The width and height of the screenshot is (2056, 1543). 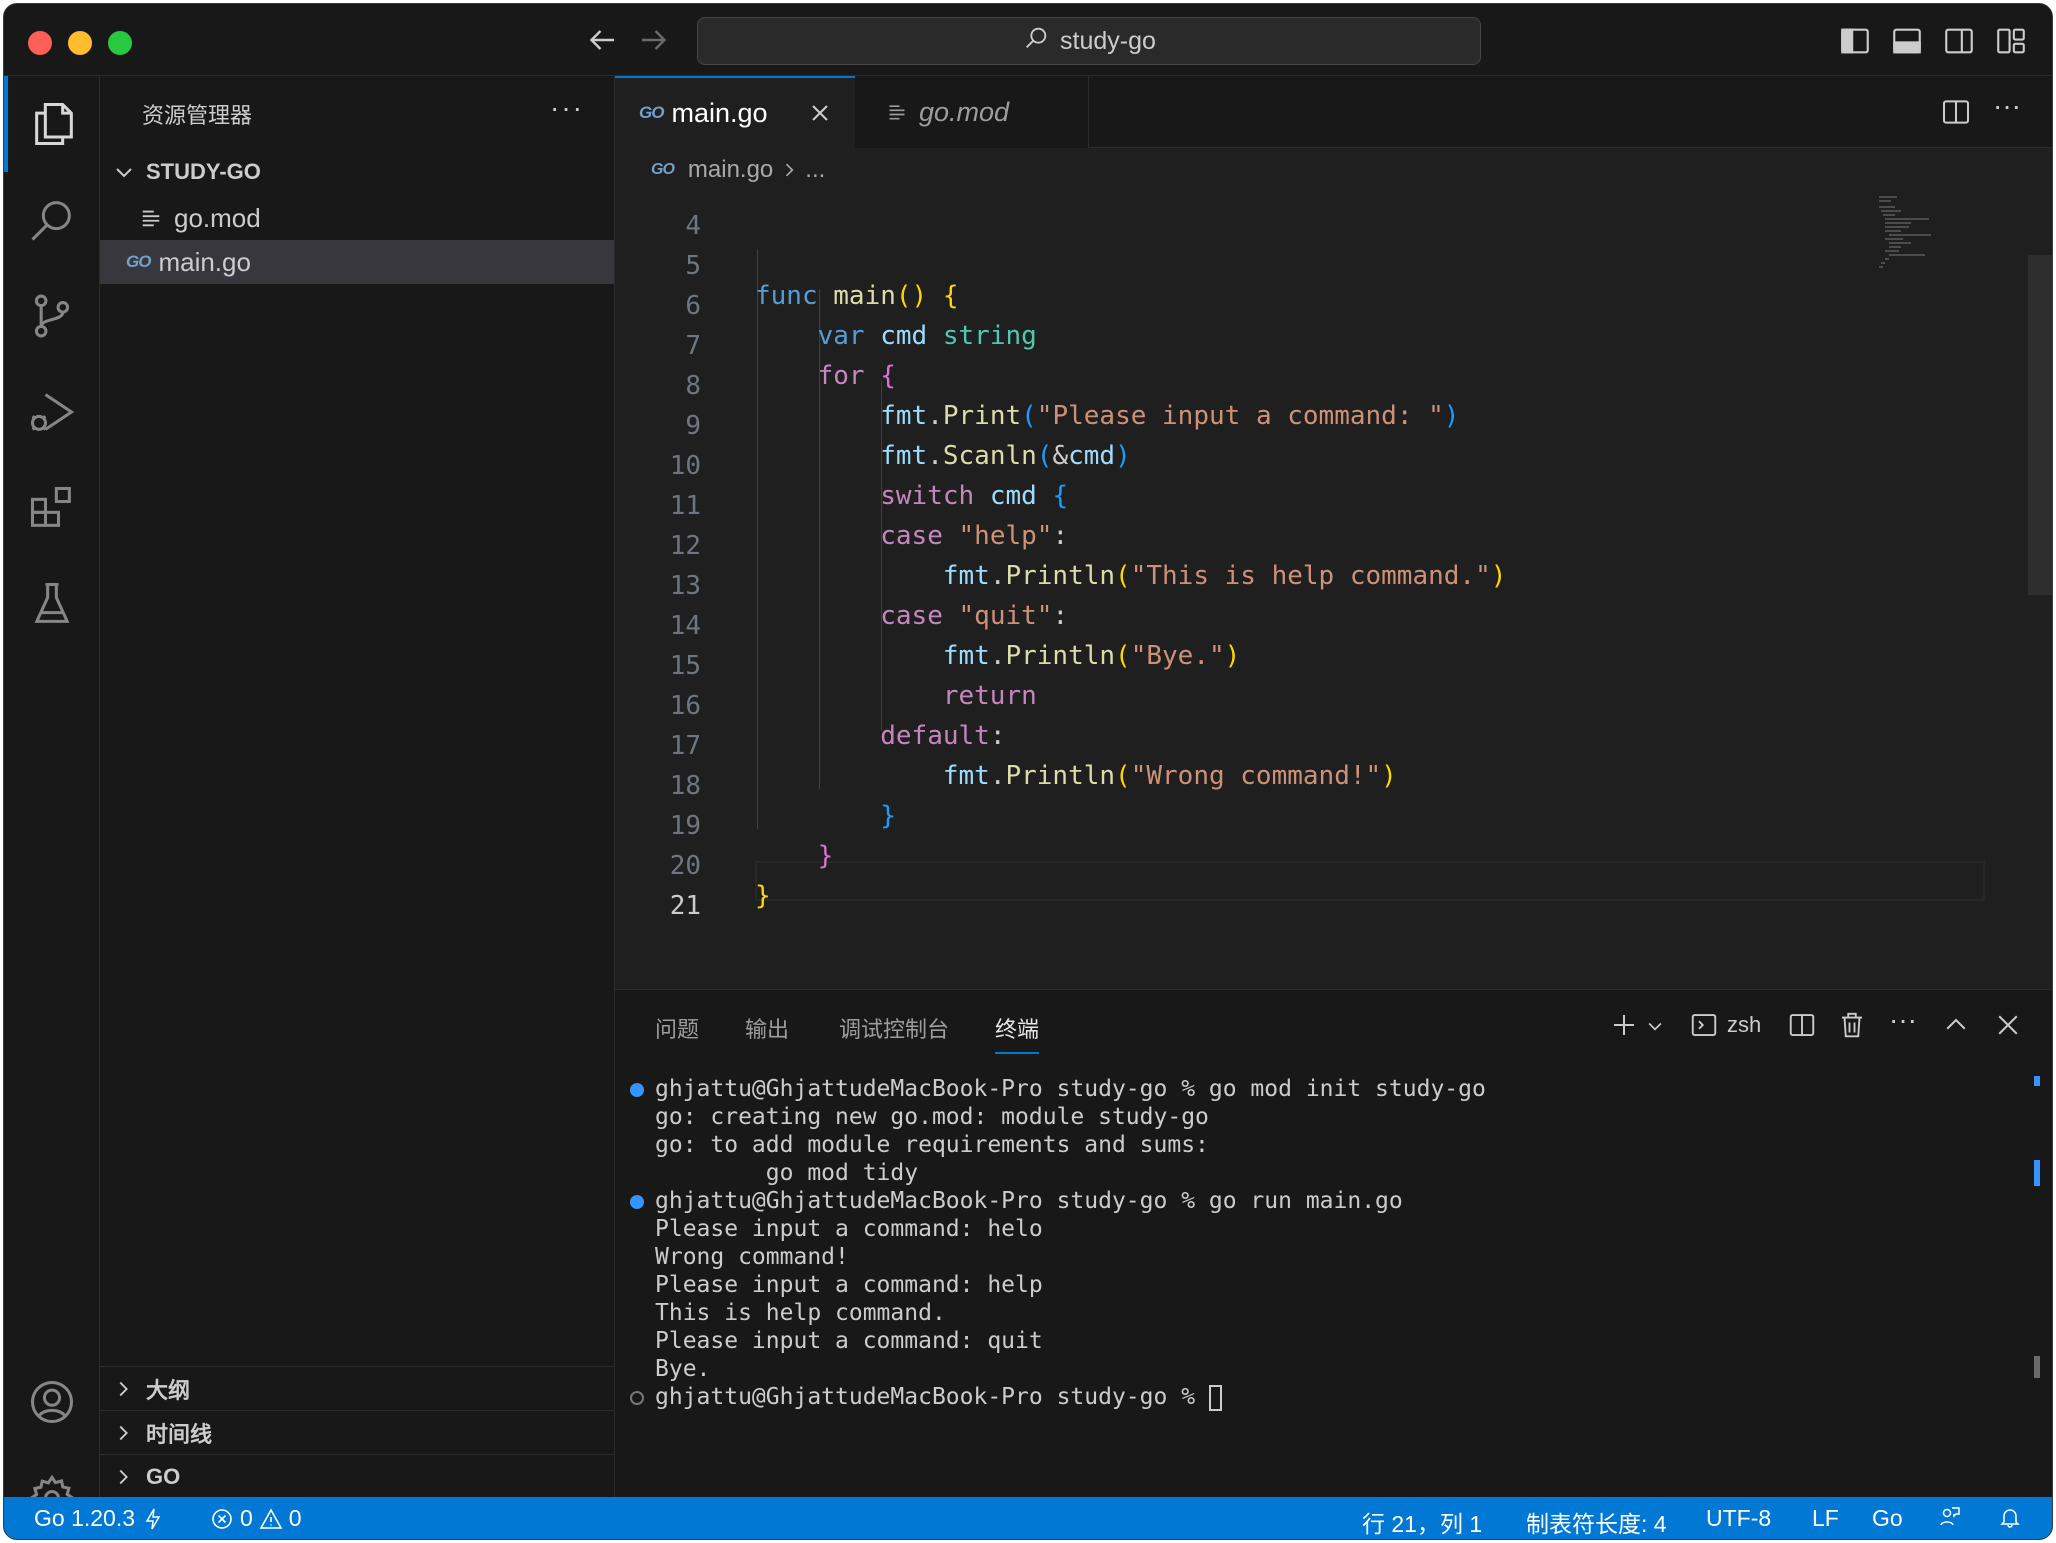 I want to click on minimap, so click(x=1930, y=233).